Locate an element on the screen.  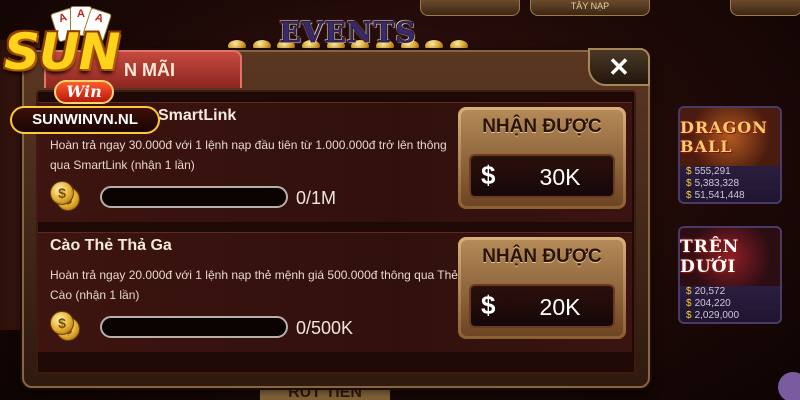
corner-menu-button is located at coordinates (789, 386).